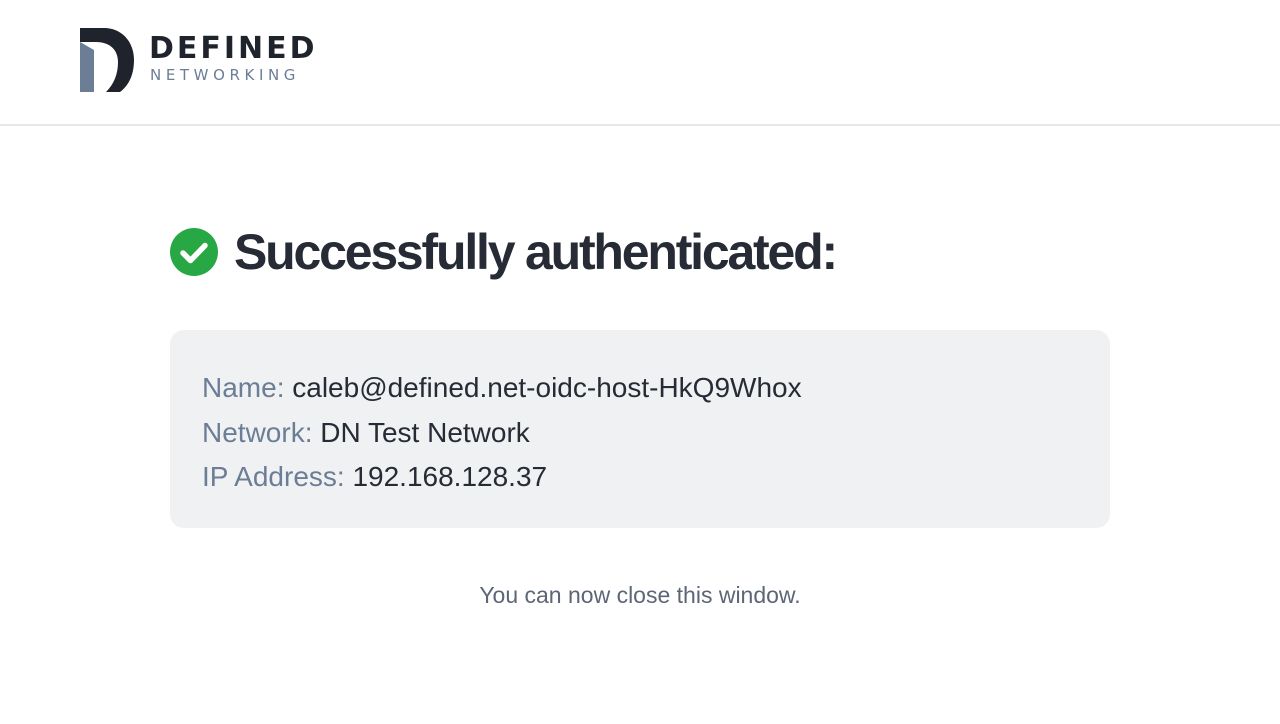  I want to click on check-circle-icon, so click(194, 252).